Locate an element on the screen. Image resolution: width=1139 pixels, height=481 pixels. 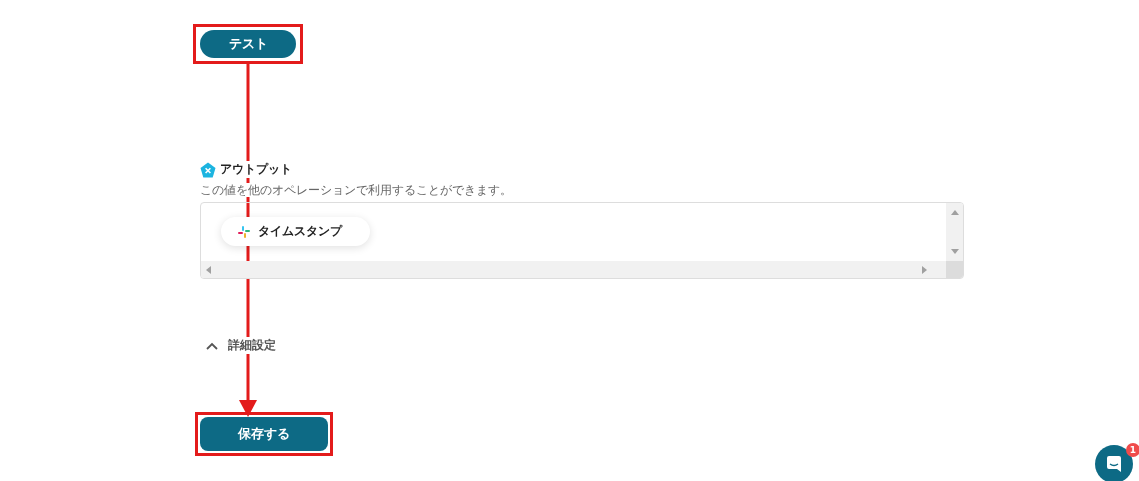
test-button: テスト is located at coordinates (248, 44).